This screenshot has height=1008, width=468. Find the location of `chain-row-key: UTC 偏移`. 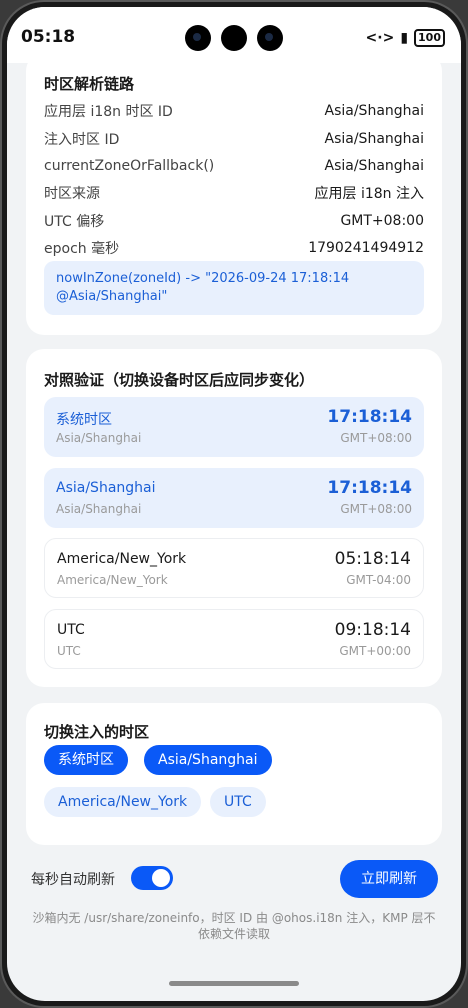

chain-row-key: UTC 偏移 is located at coordinates (74, 222).